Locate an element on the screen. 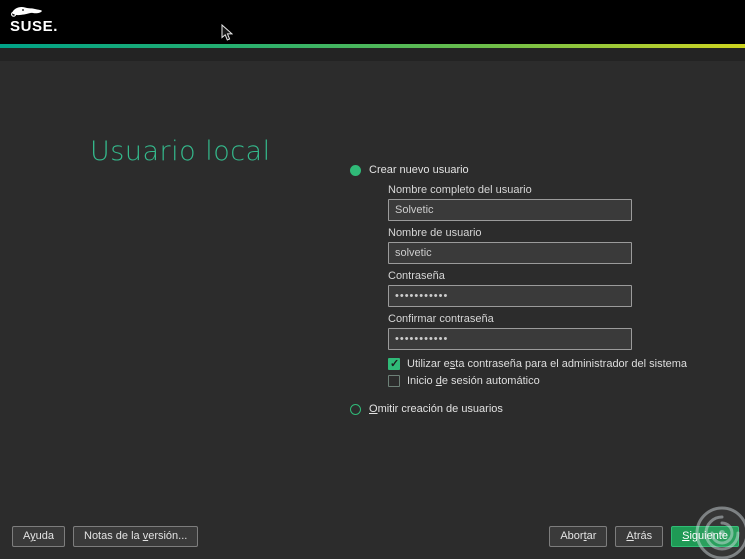  back-button: Atrás is located at coordinates (639, 536).